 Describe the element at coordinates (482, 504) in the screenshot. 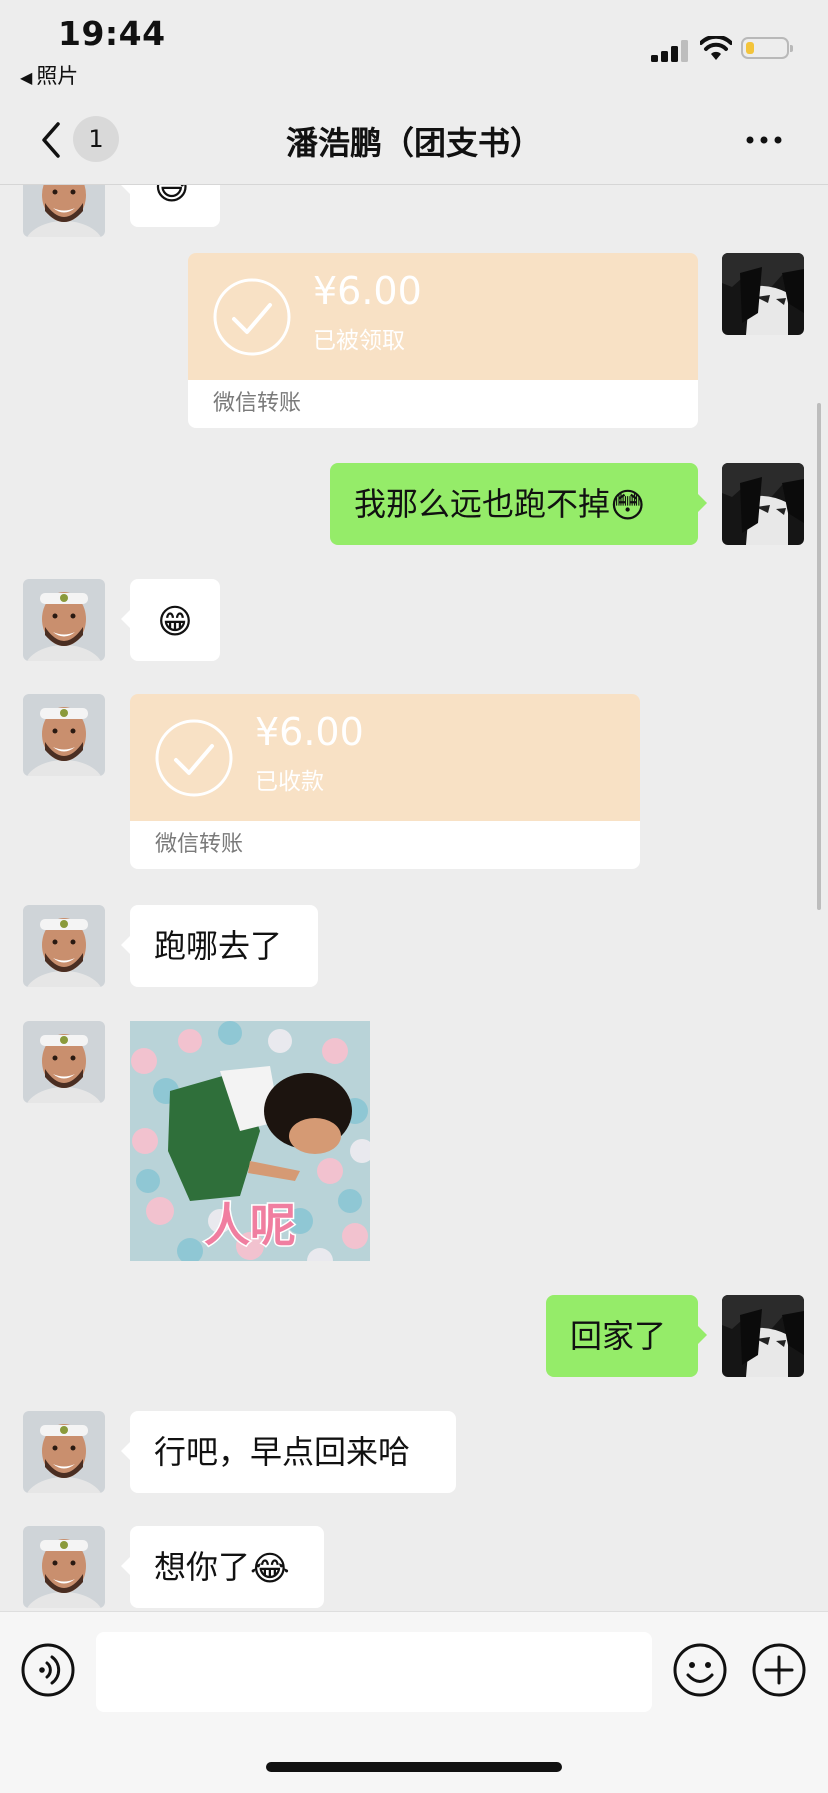

I see `message-text: 我那么远也跑不掉` at that location.